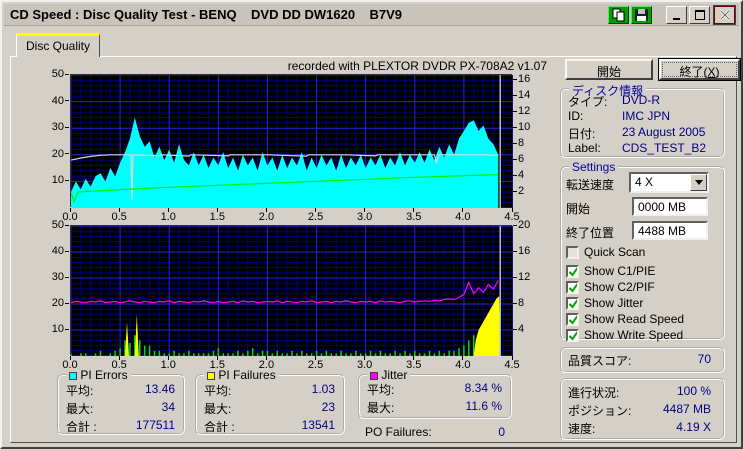 Image resolution: width=743 pixels, height=449 pixels. Describe the element at coordinates (524, 95) in the screenshot. I see `y-axis-right-label: 14` at that location.